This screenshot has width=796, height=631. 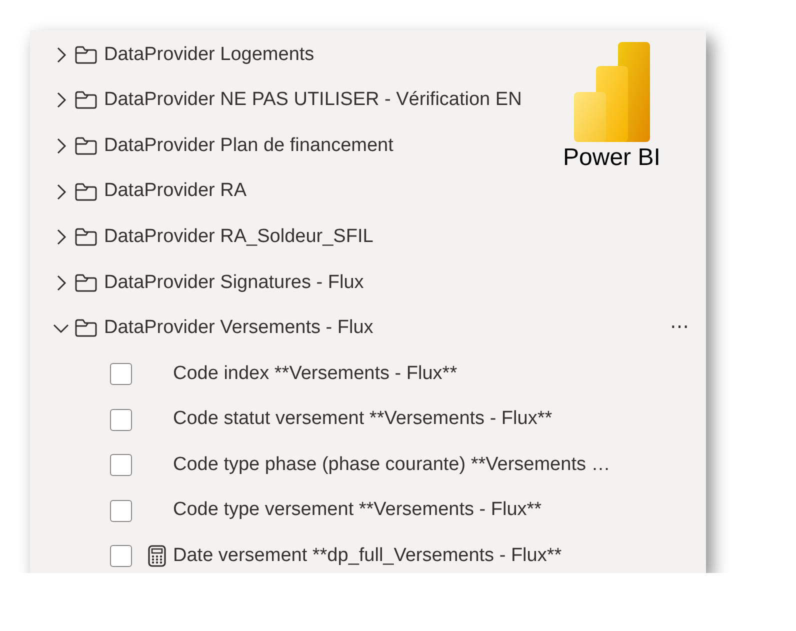 What do you see at coordinates (612, 92) in the screenshot?
I see `power-bi-logo-icon` at bounding box center [612, 92].